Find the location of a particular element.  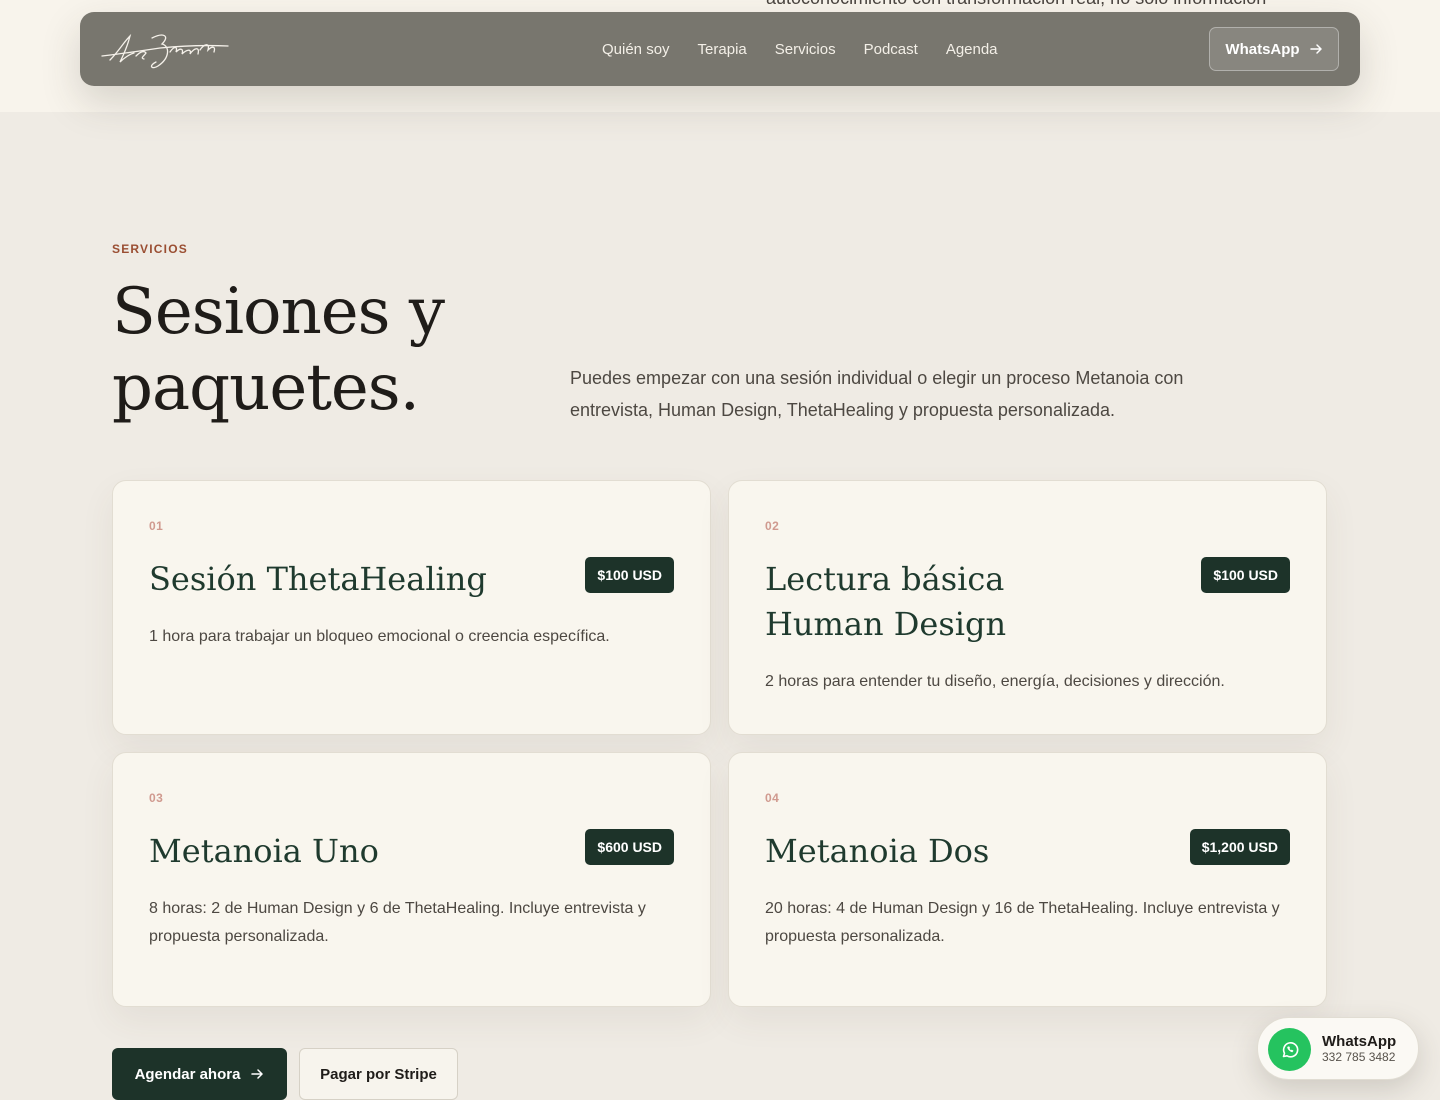

nav-link-agenda: Agenda is located at coordinates (972, 49).